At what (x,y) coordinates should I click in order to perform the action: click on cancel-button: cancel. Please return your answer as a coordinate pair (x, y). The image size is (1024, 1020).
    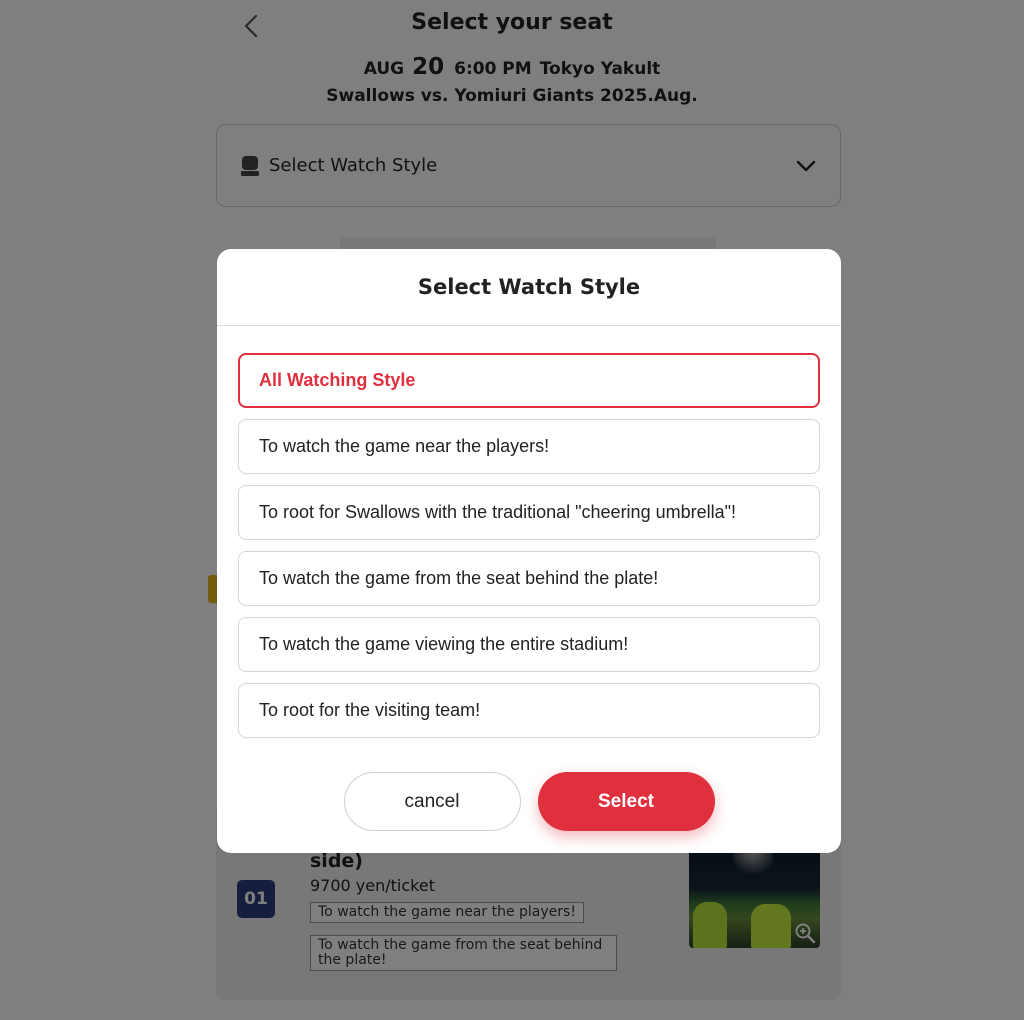
    Looking at the image, I should click on (432, 801).